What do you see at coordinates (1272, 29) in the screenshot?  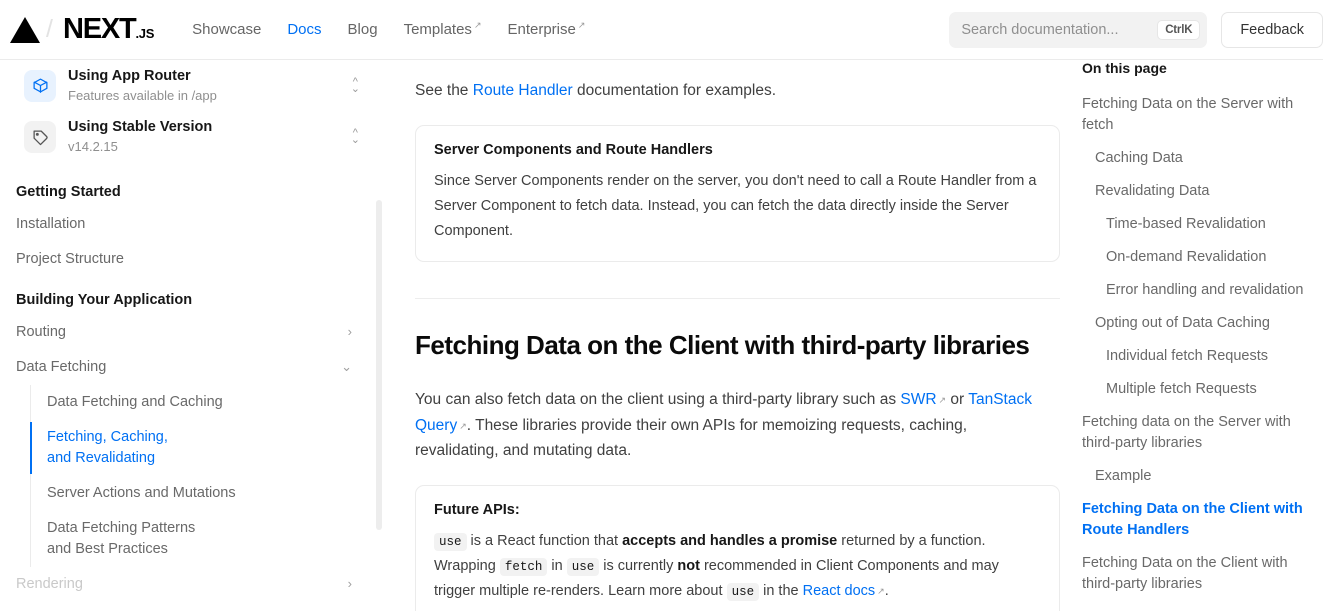 I see `feedback-button: Feedback` at bounding box center [1272, 29].